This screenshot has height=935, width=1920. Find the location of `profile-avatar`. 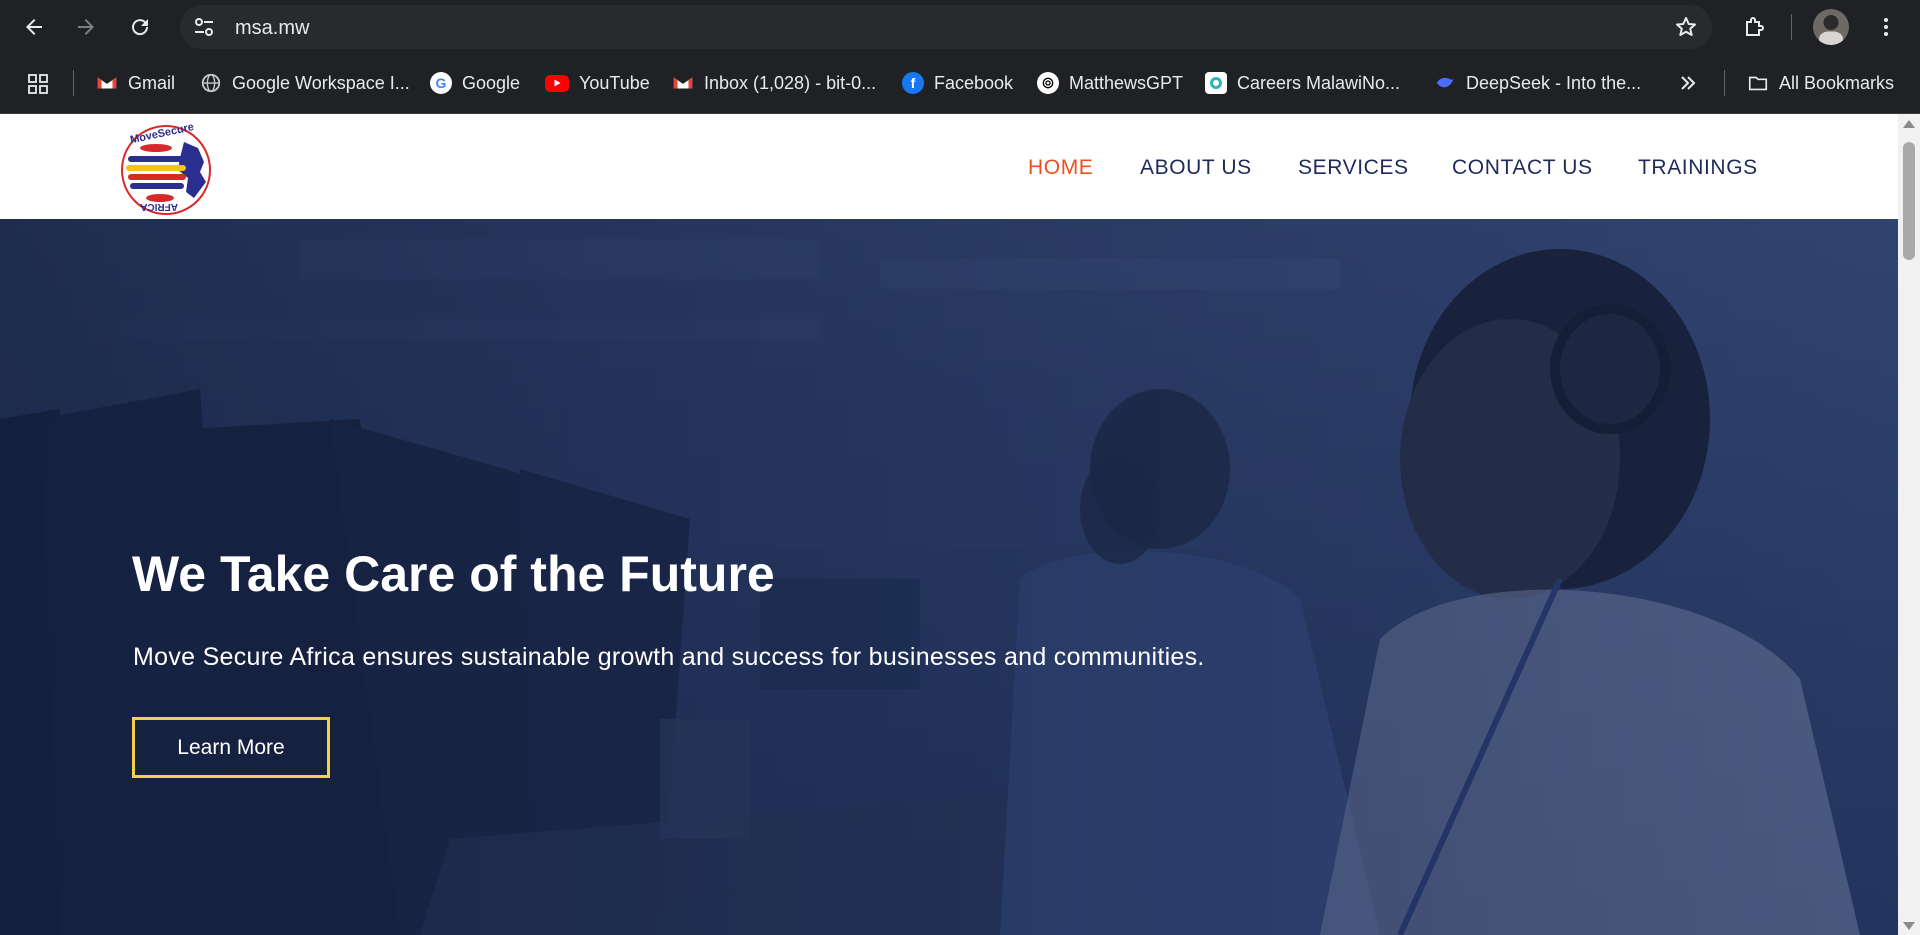

profile-avatar is located at coordinates (1831, 27).